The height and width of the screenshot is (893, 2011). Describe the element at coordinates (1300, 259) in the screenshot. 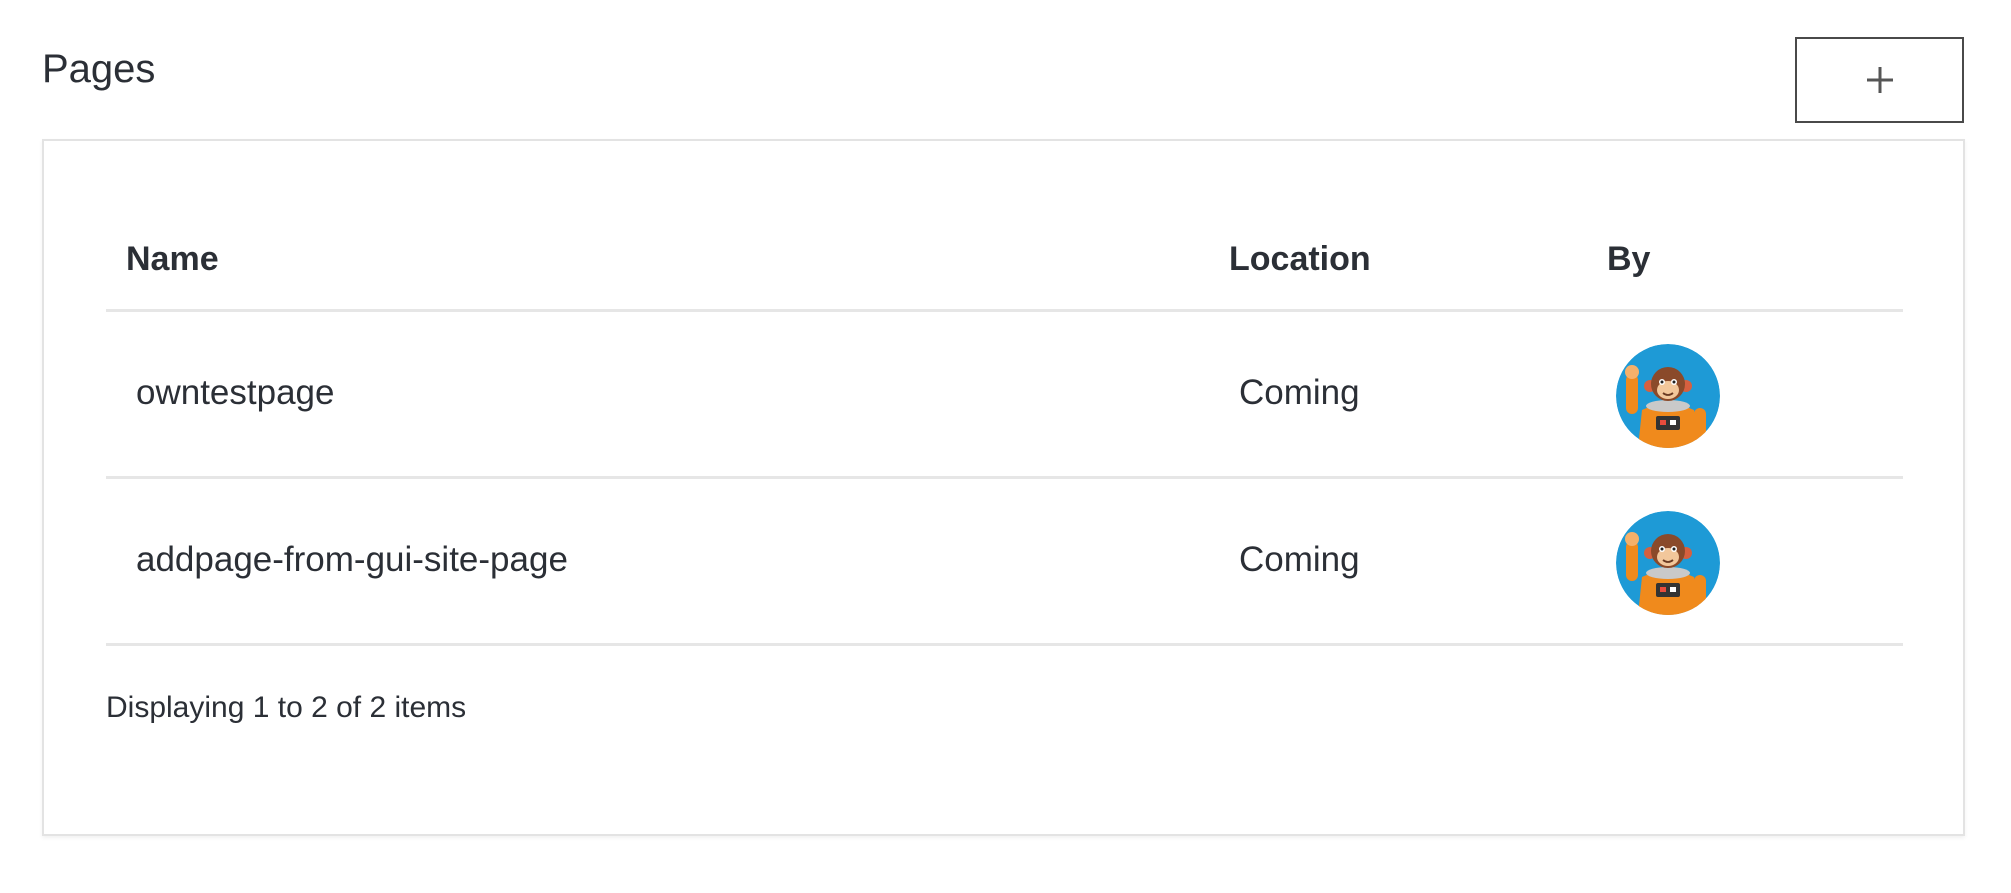

I see `column-header-location: Location` at that location.